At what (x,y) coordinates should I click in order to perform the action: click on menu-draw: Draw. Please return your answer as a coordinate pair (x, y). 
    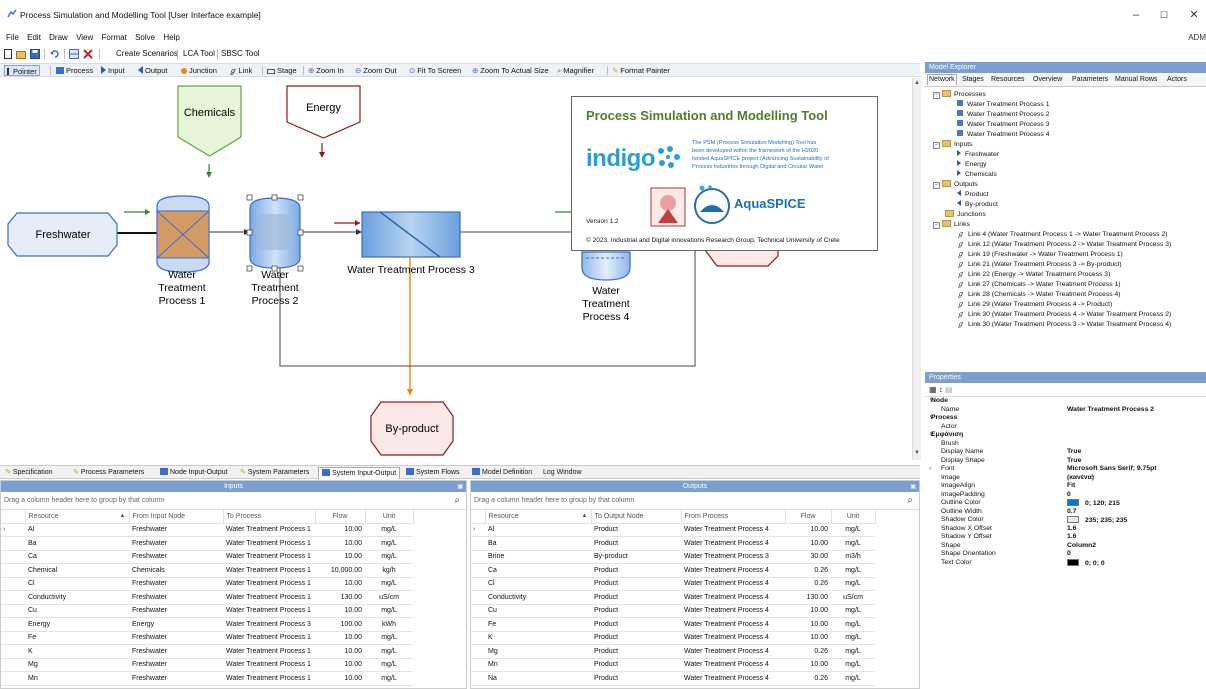
    Looking at the image, I should click on (58, 38).